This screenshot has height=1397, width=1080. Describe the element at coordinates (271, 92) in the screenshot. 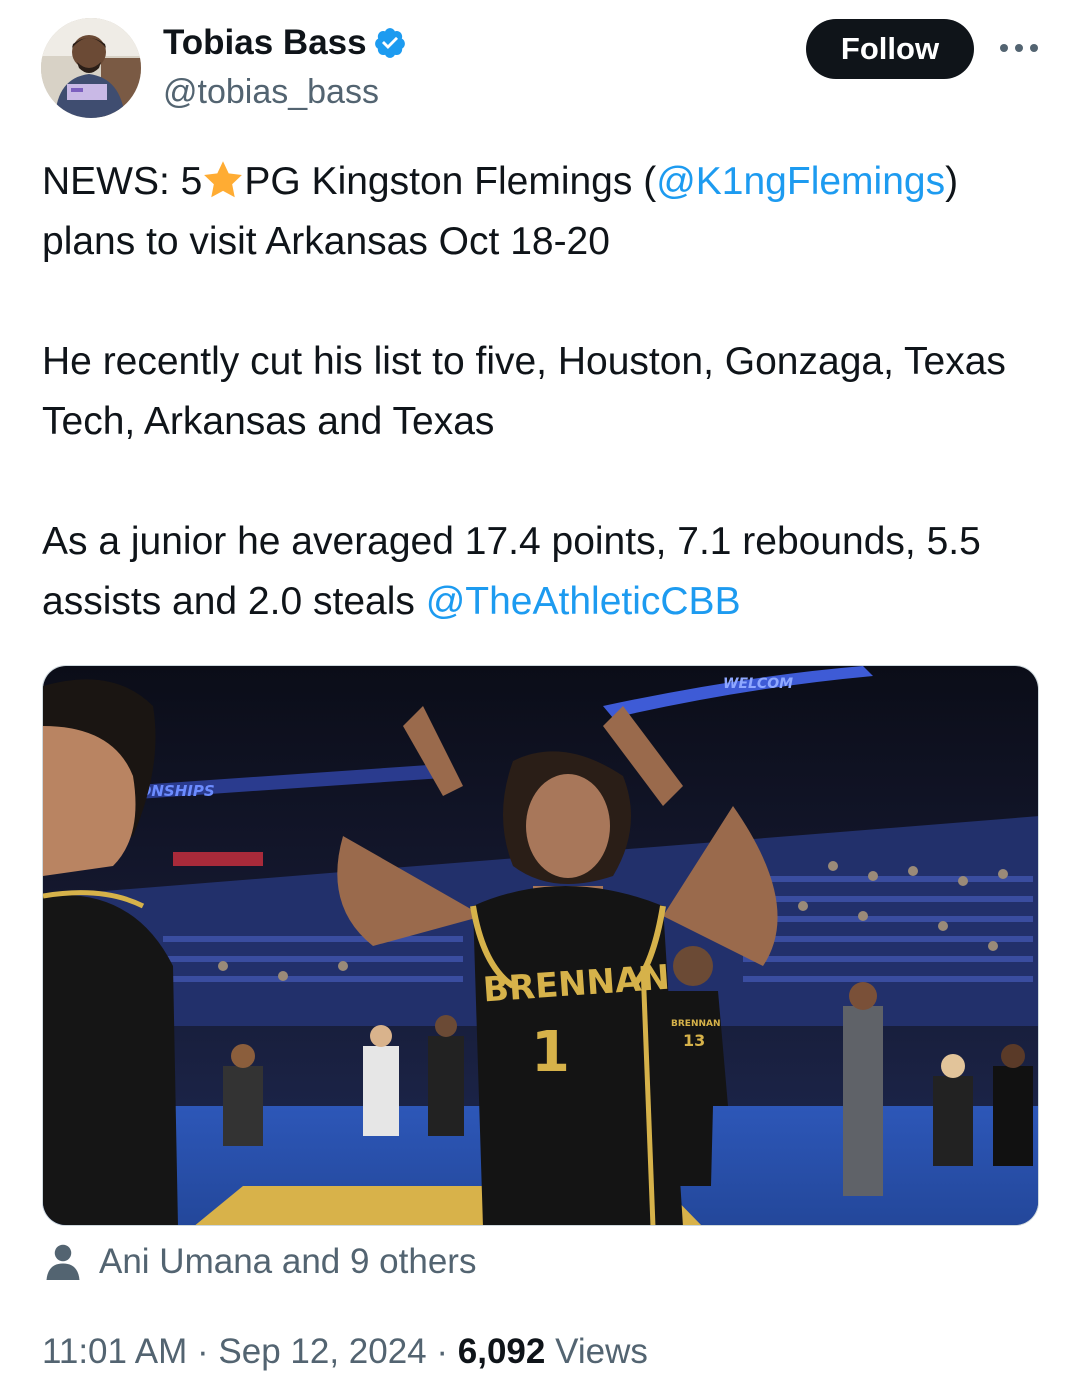

I see `author-handle: @tobias_bass` at that location.